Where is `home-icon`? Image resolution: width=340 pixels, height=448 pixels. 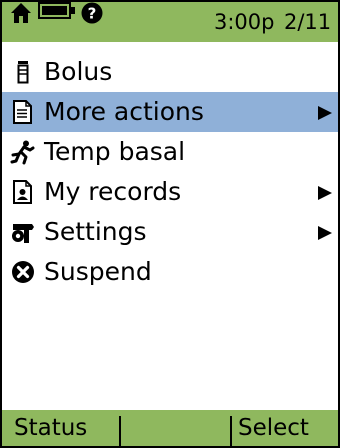 home-icon is located at coordinates (21, 13).